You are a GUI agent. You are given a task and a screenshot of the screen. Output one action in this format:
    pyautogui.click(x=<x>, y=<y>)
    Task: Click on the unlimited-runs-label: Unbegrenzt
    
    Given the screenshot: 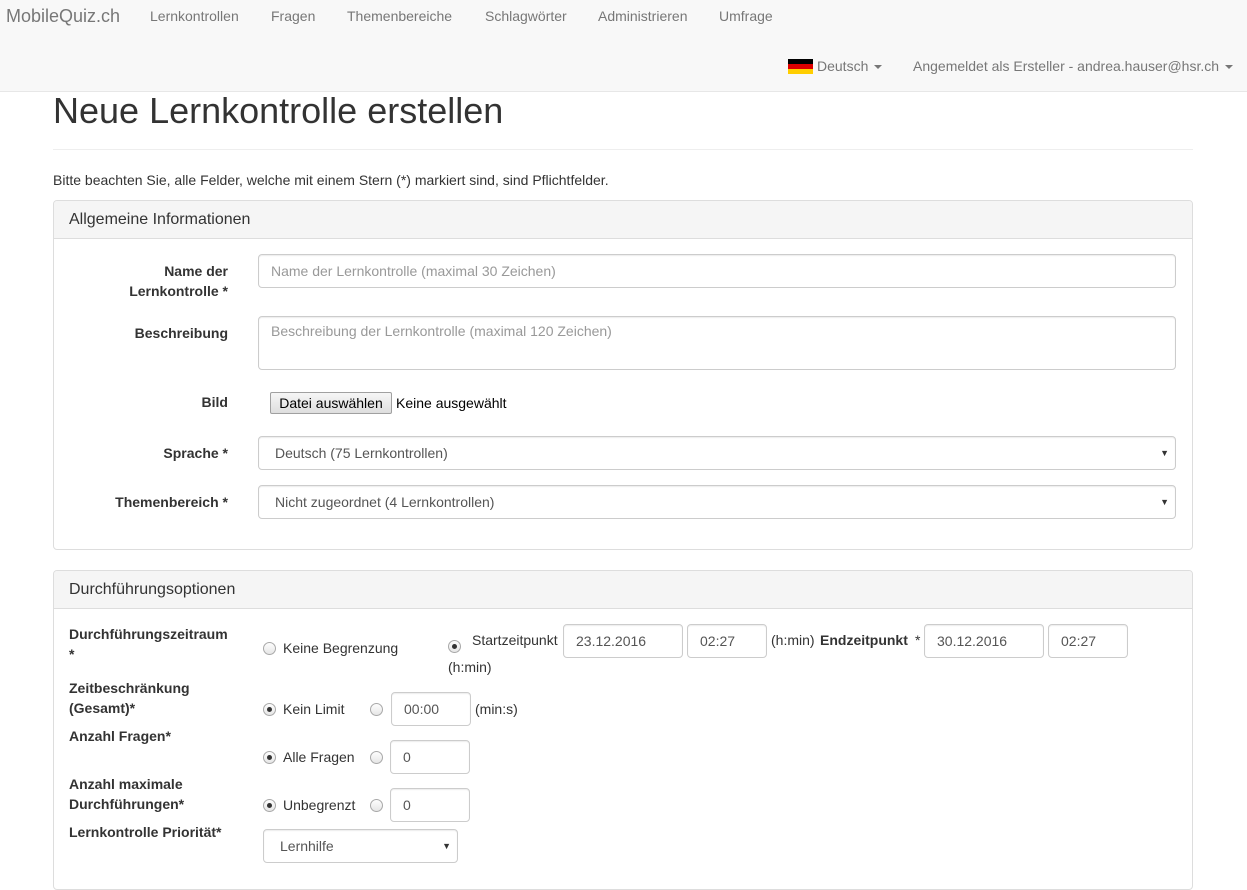 What is the action you would take?
    pyautogui.click(x=319, y=805)
    